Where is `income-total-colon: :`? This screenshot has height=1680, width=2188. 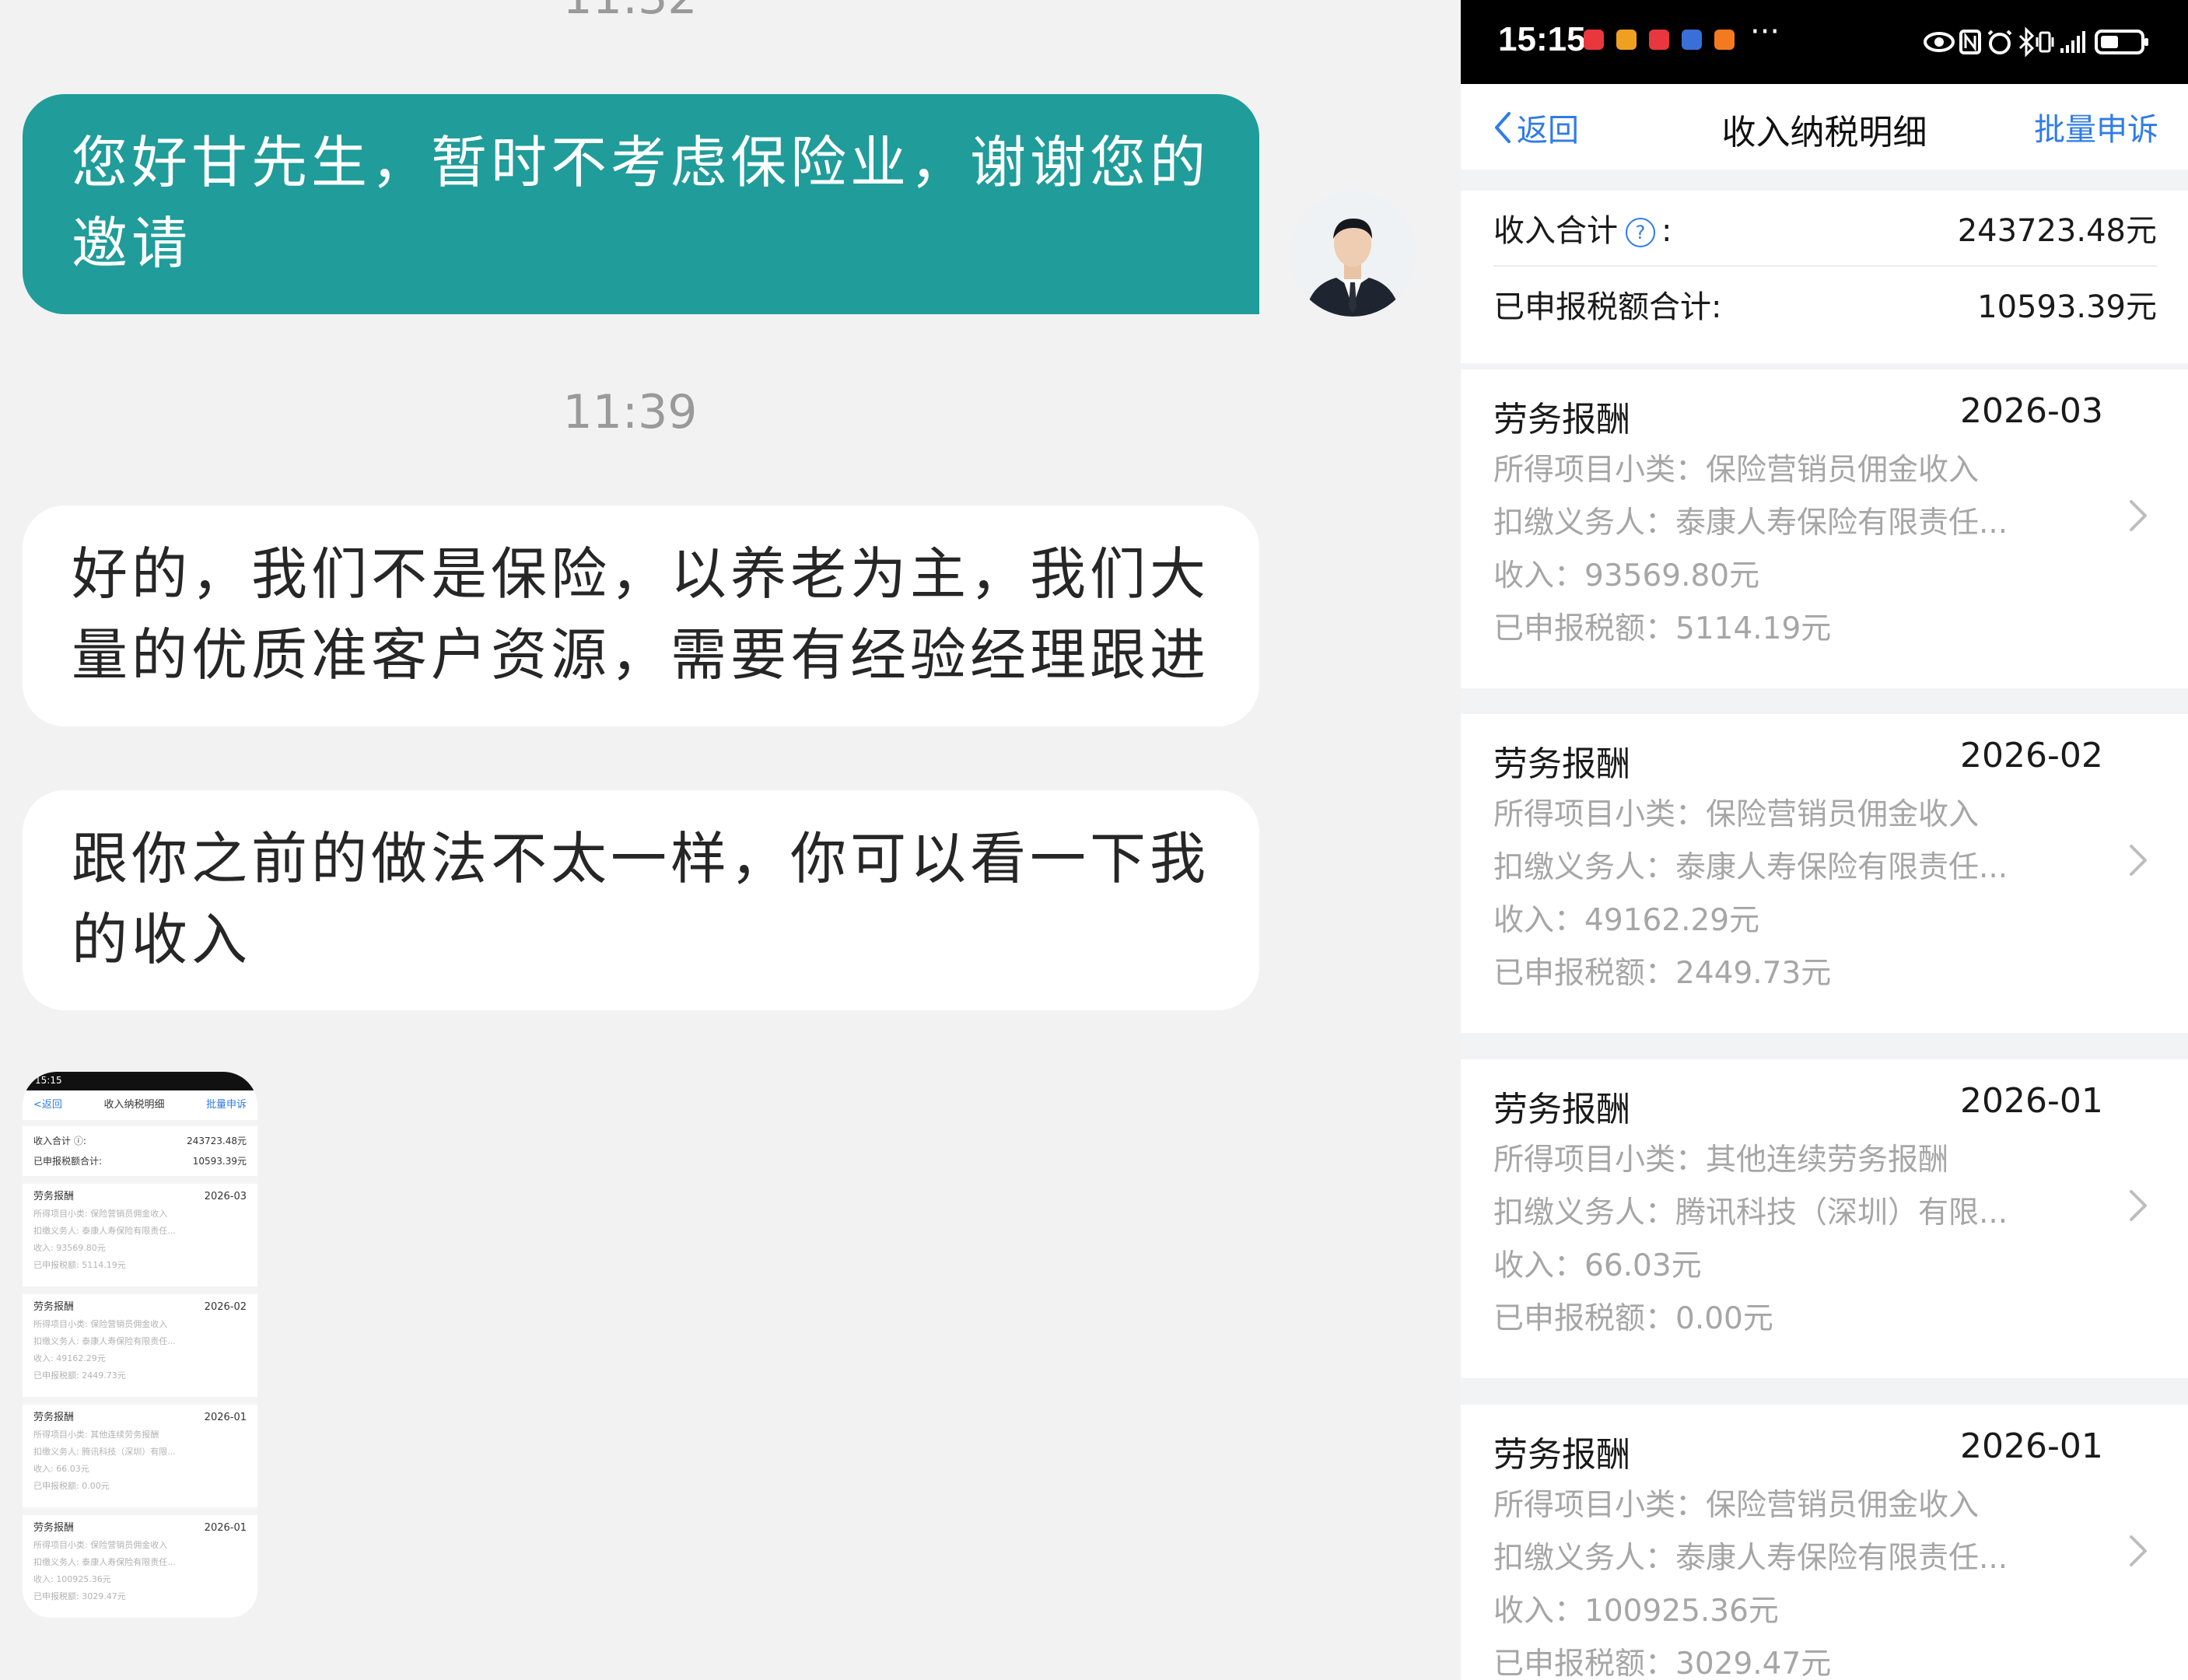 income-total-colon: : is located at coordinates (1667, 231).